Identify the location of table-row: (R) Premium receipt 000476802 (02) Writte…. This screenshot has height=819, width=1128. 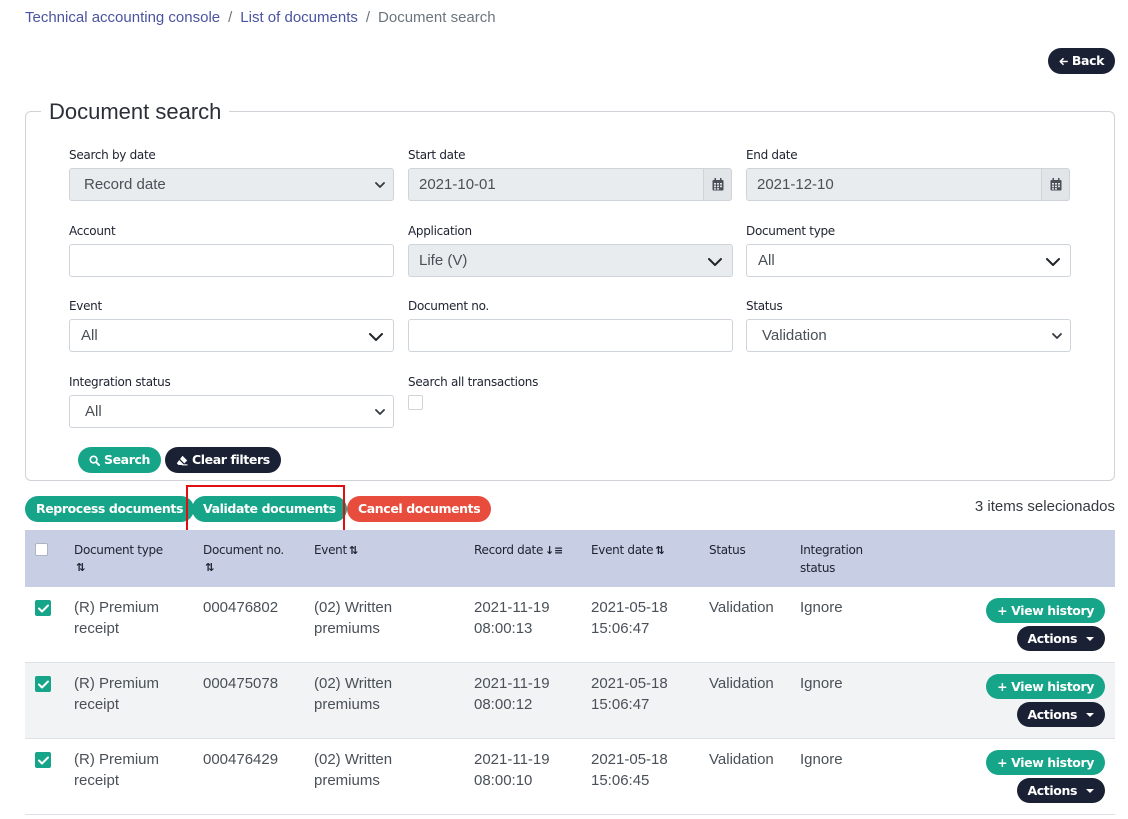
(570, 625).